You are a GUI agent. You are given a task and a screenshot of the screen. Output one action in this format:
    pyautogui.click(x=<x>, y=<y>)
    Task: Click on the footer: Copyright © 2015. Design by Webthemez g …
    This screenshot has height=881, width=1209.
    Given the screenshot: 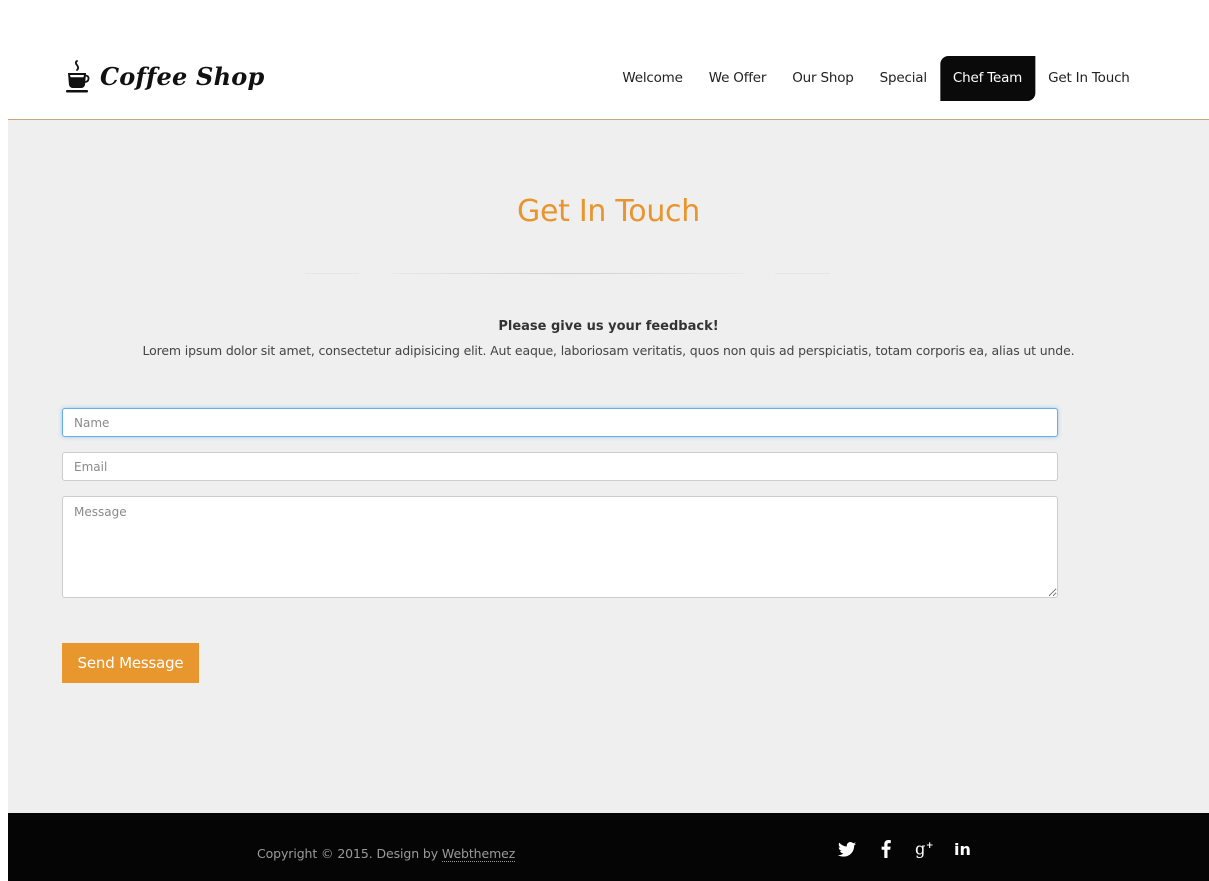 What is the action you would take?
    pyautogui.click(x=608, y=847)
    